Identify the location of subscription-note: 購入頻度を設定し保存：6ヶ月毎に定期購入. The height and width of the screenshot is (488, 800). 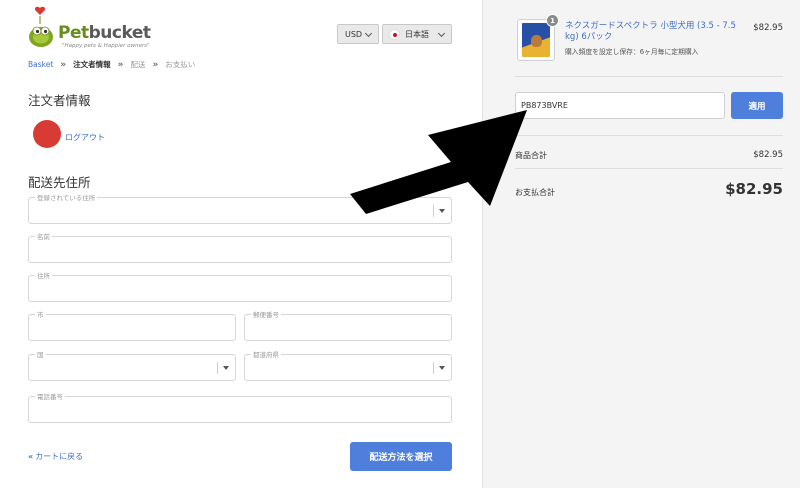
(632, 52).